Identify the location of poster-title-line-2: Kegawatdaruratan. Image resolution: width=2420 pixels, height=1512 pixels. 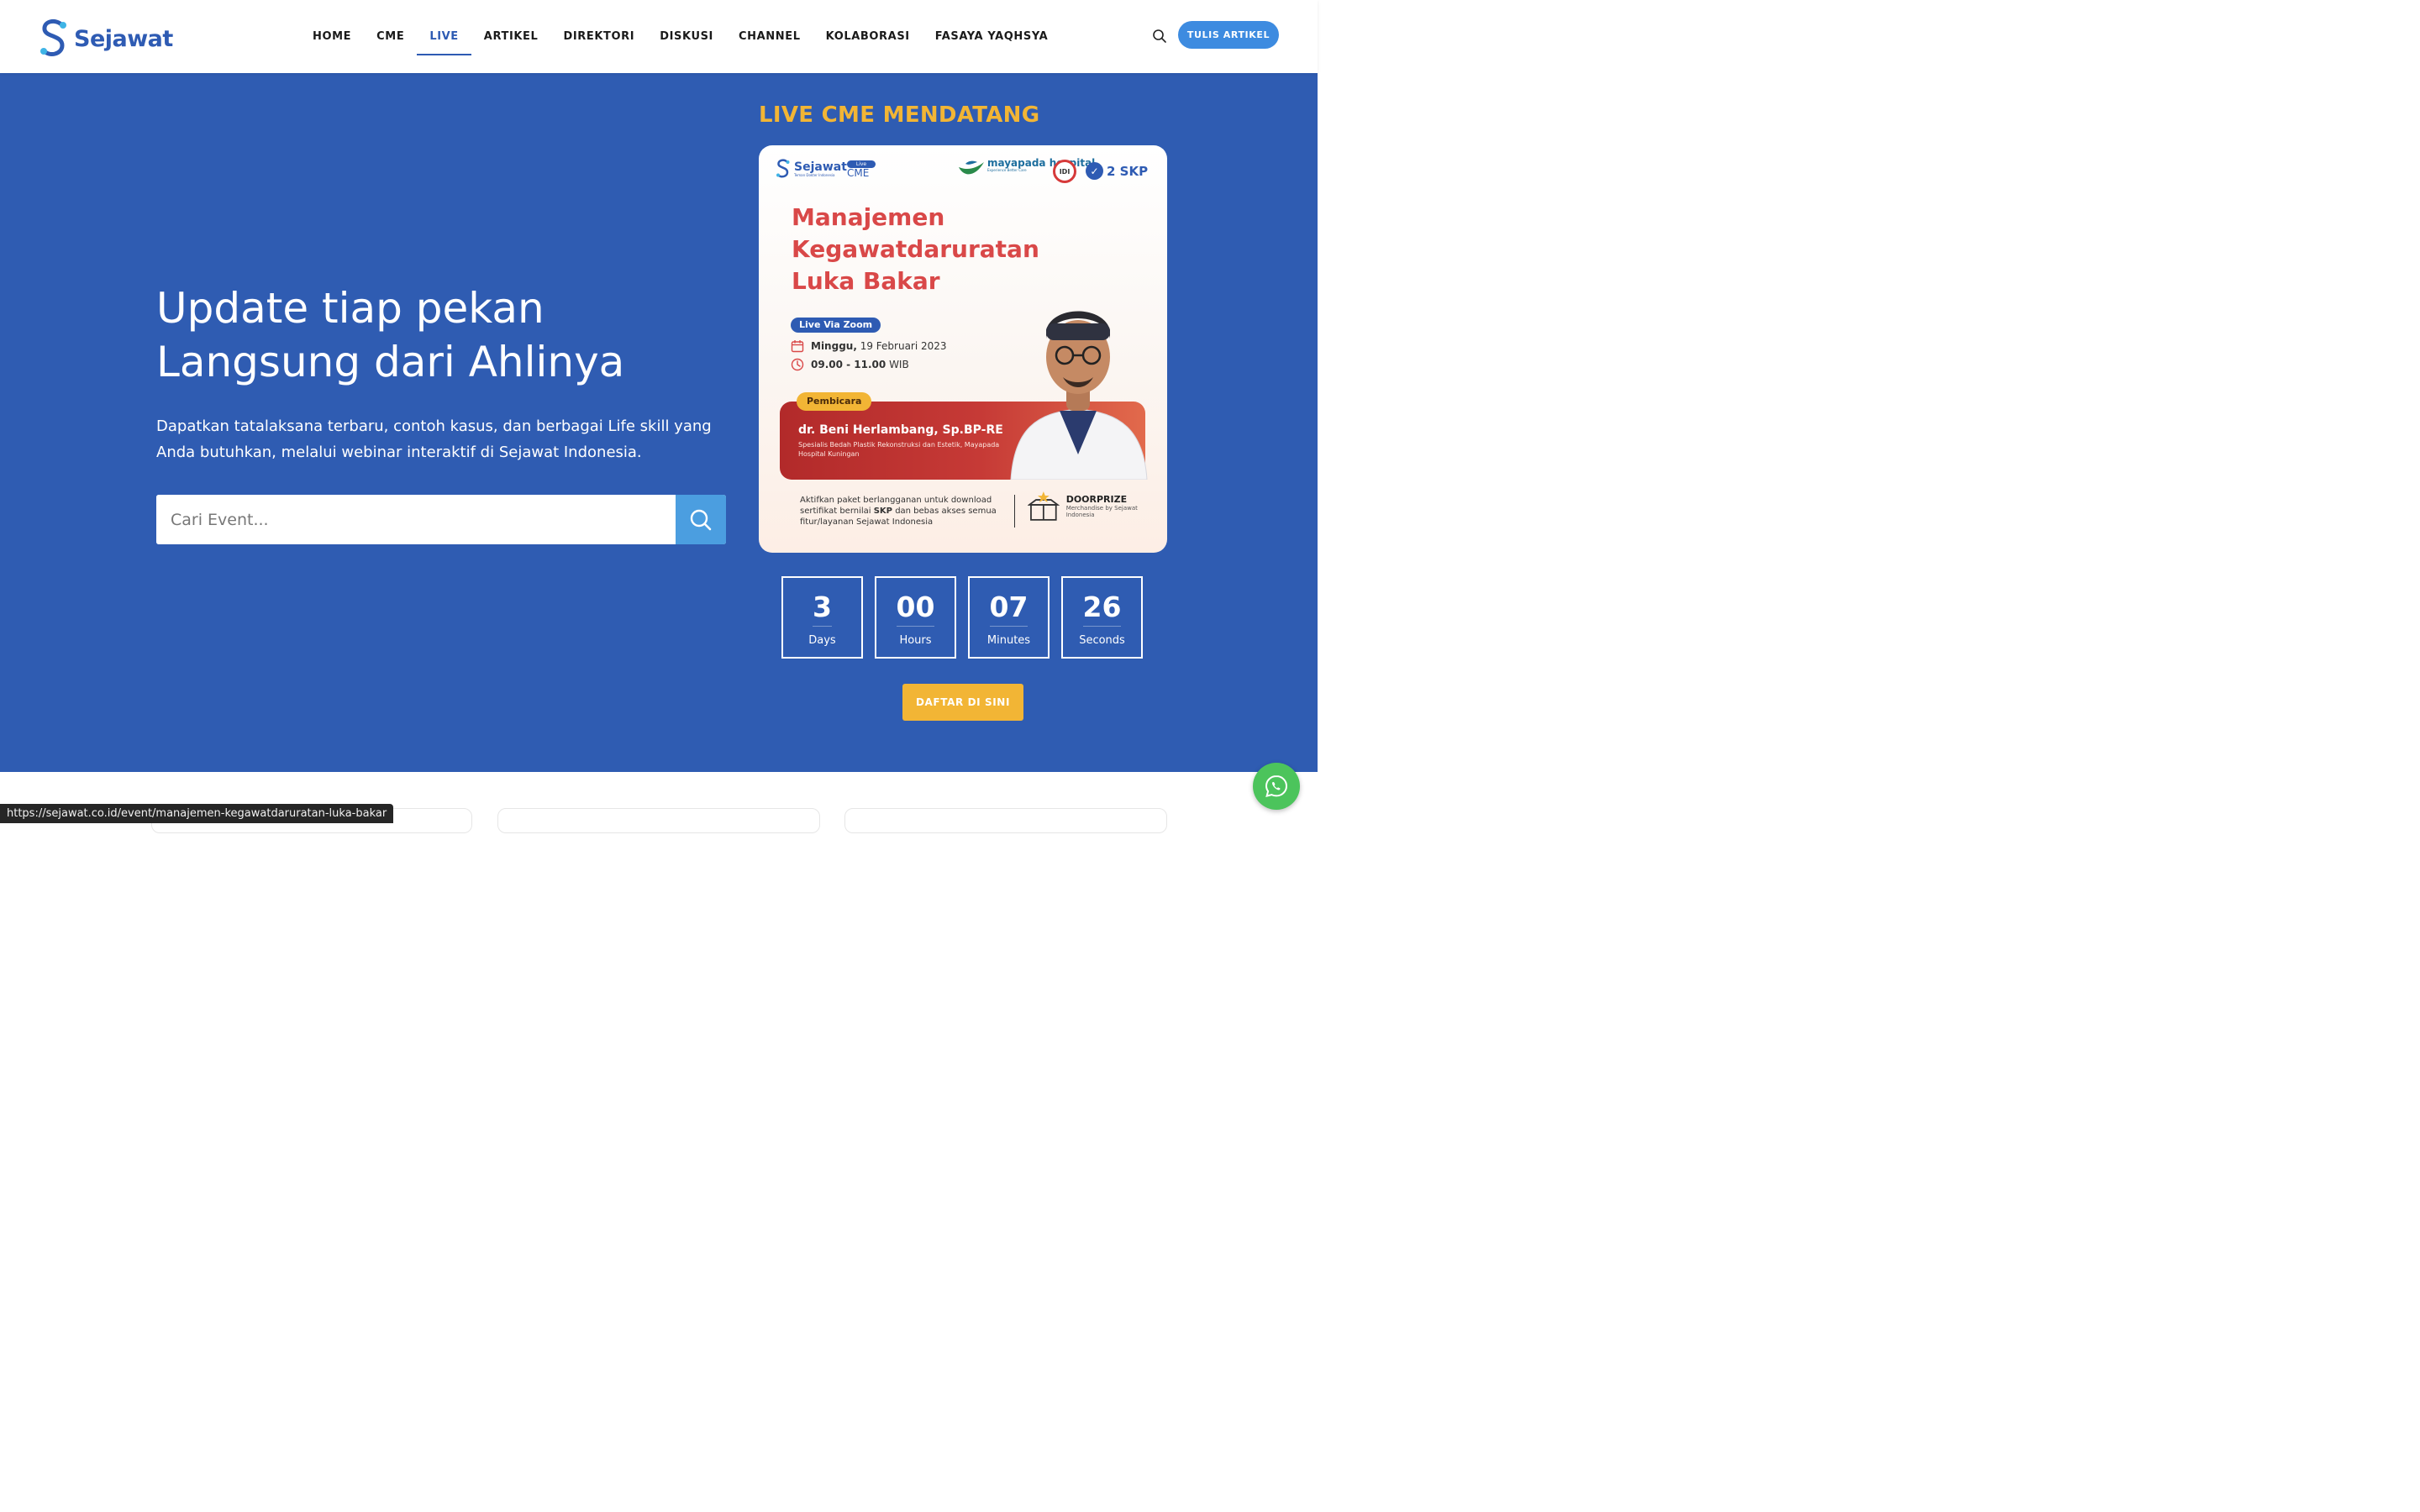
(915, 249).